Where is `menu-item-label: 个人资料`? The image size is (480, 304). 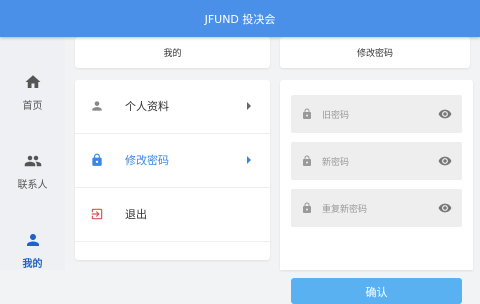 menu-item-label: 个人资料 is located at coordinates (147, 106).